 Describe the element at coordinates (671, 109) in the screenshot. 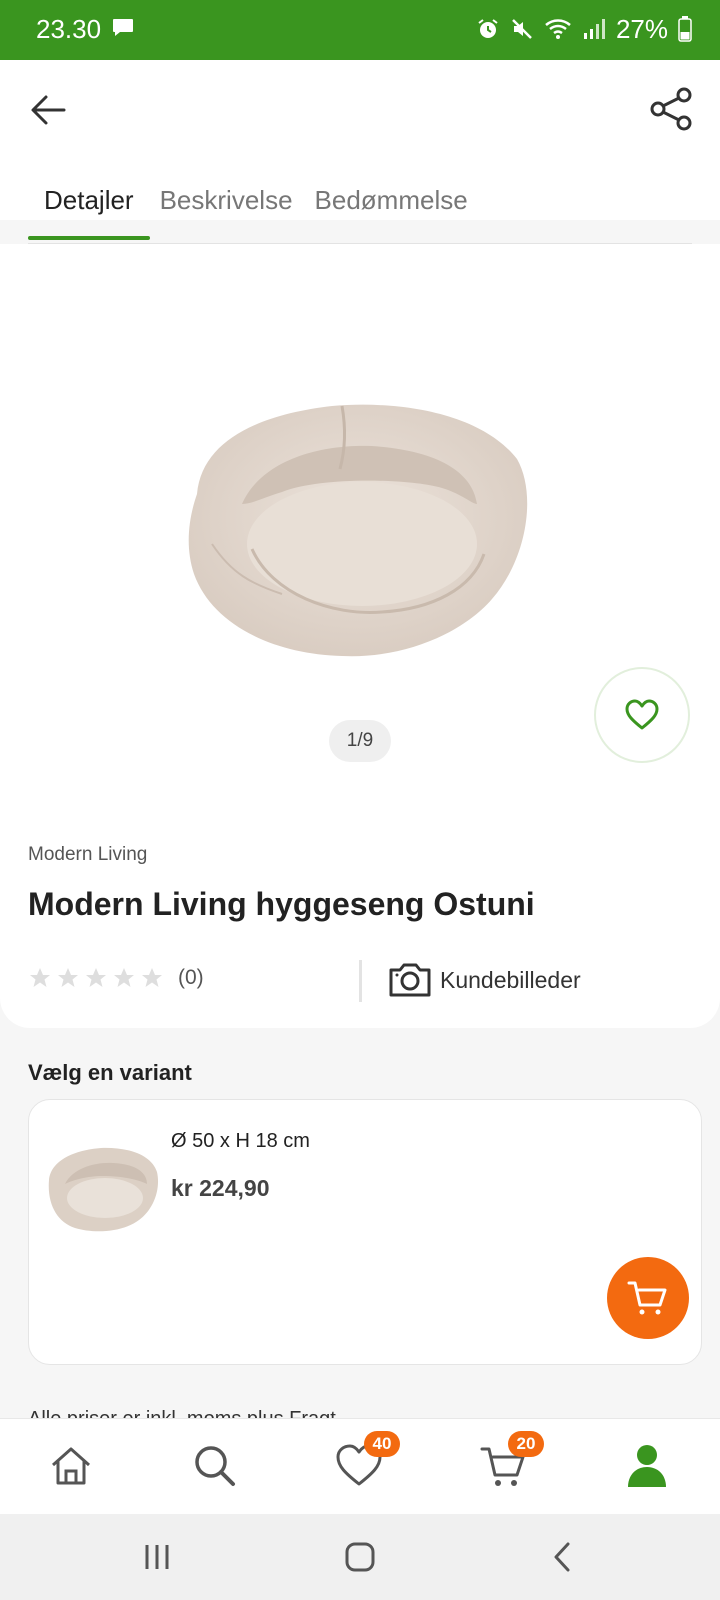

I see `share-icon` at that location.